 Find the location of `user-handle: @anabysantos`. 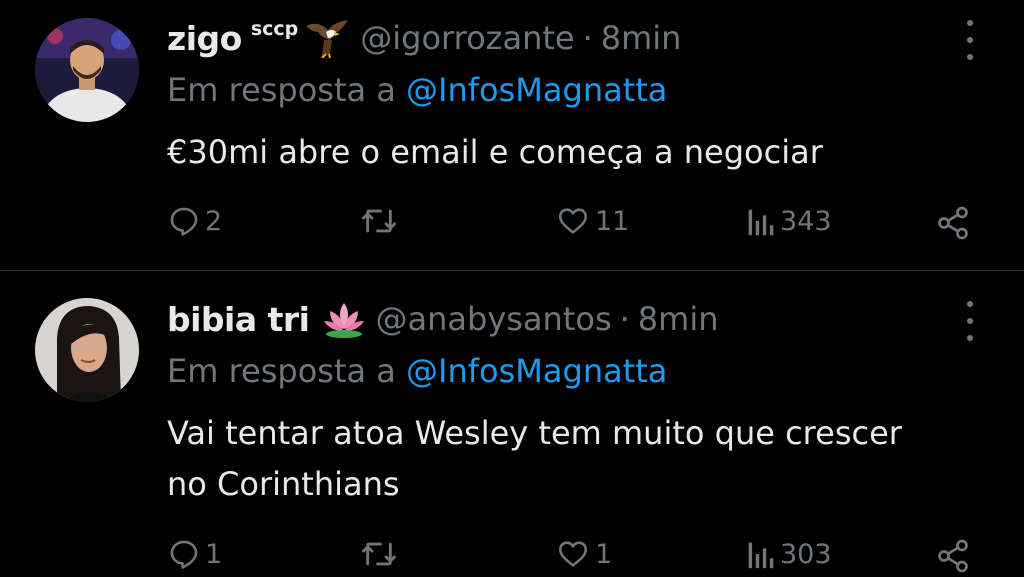

user-handle: @anabysantos is located at coordinates (494, 319).